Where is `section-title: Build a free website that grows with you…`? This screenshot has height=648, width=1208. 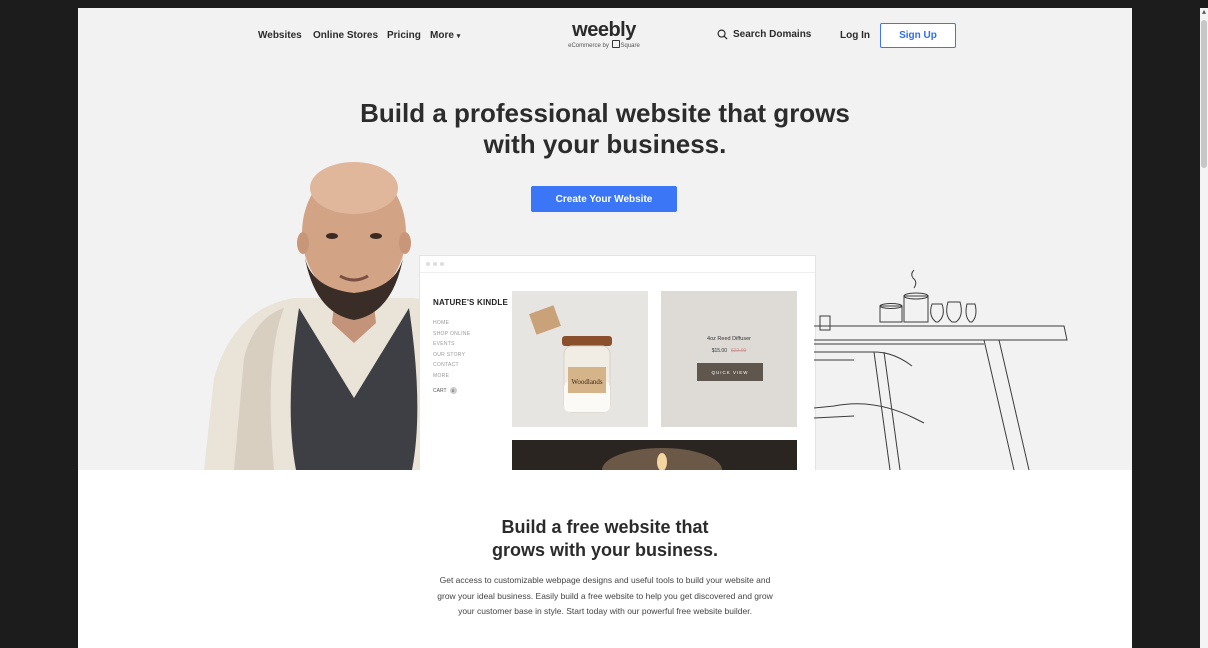 section-title: Build a free website that grows with you… is located at coordinates (605, 539).